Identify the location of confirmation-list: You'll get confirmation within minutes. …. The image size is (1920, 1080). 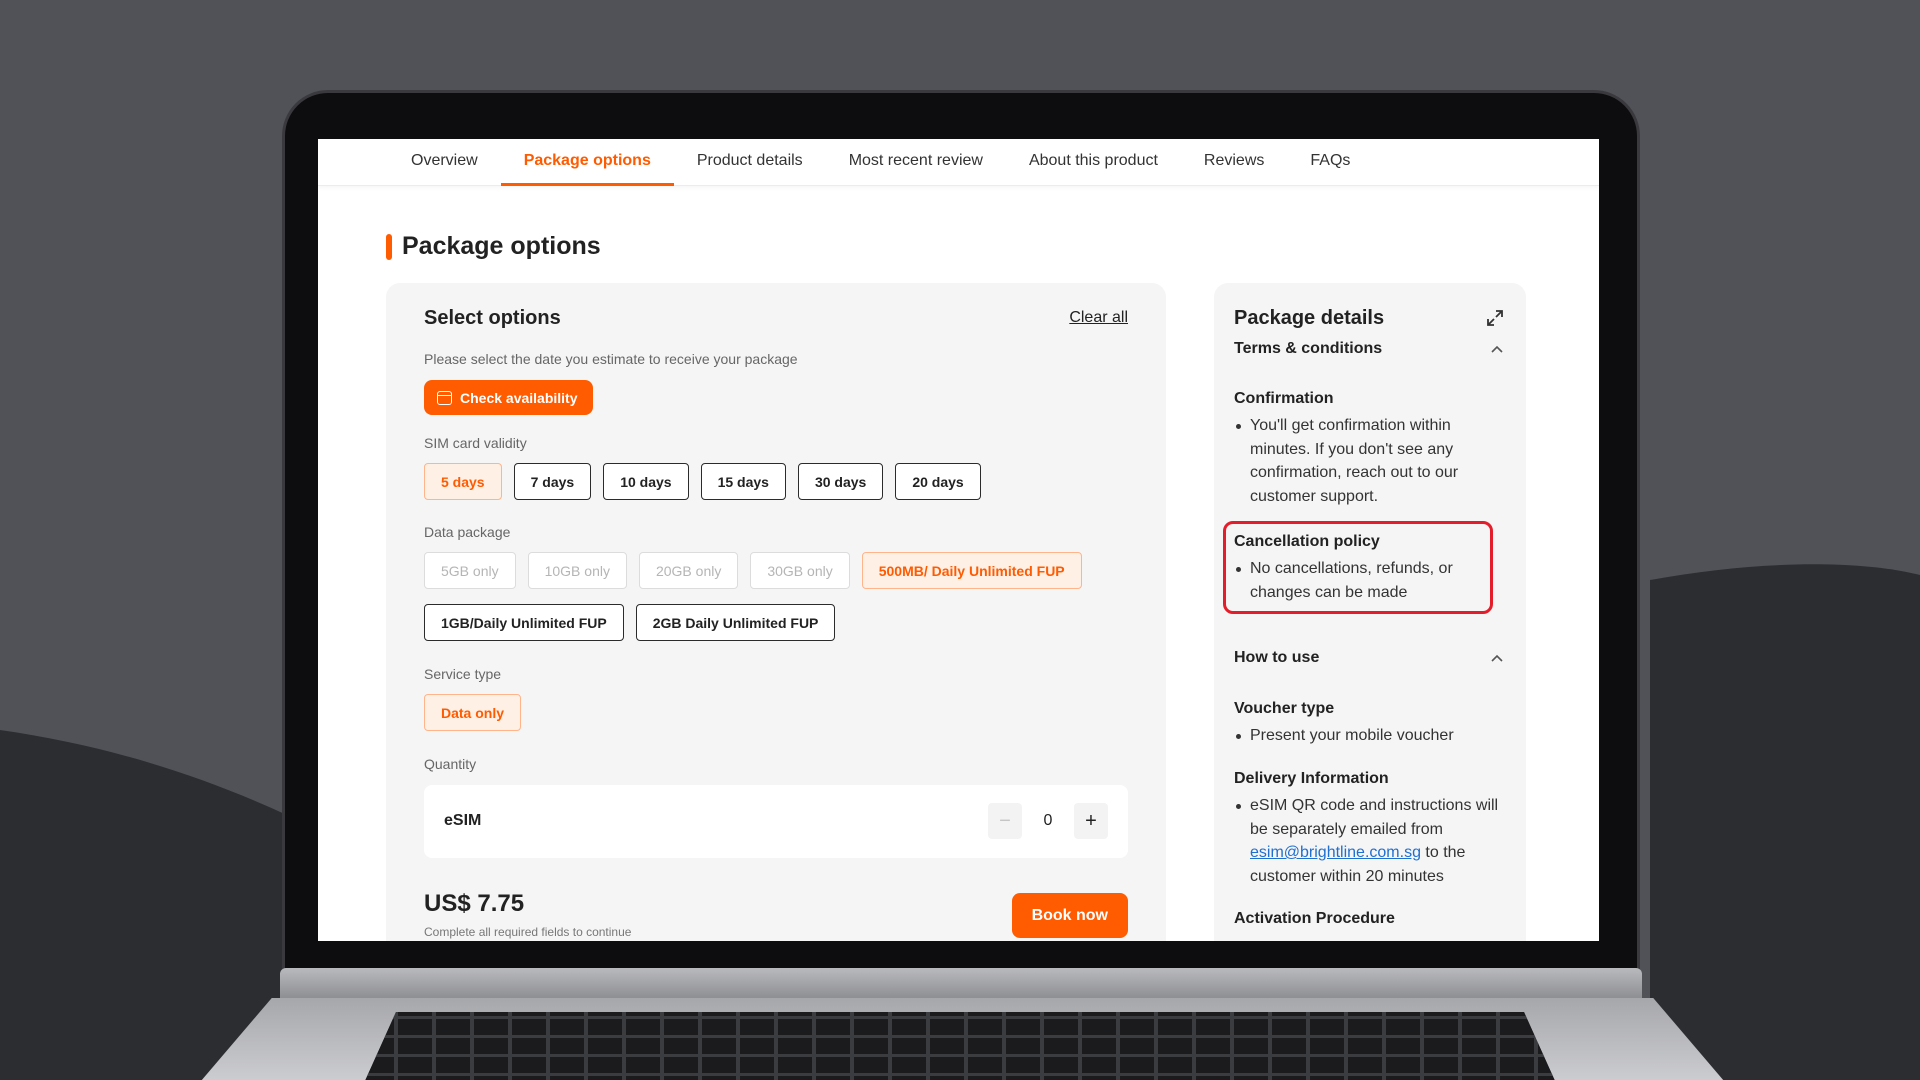
(1370, 461).